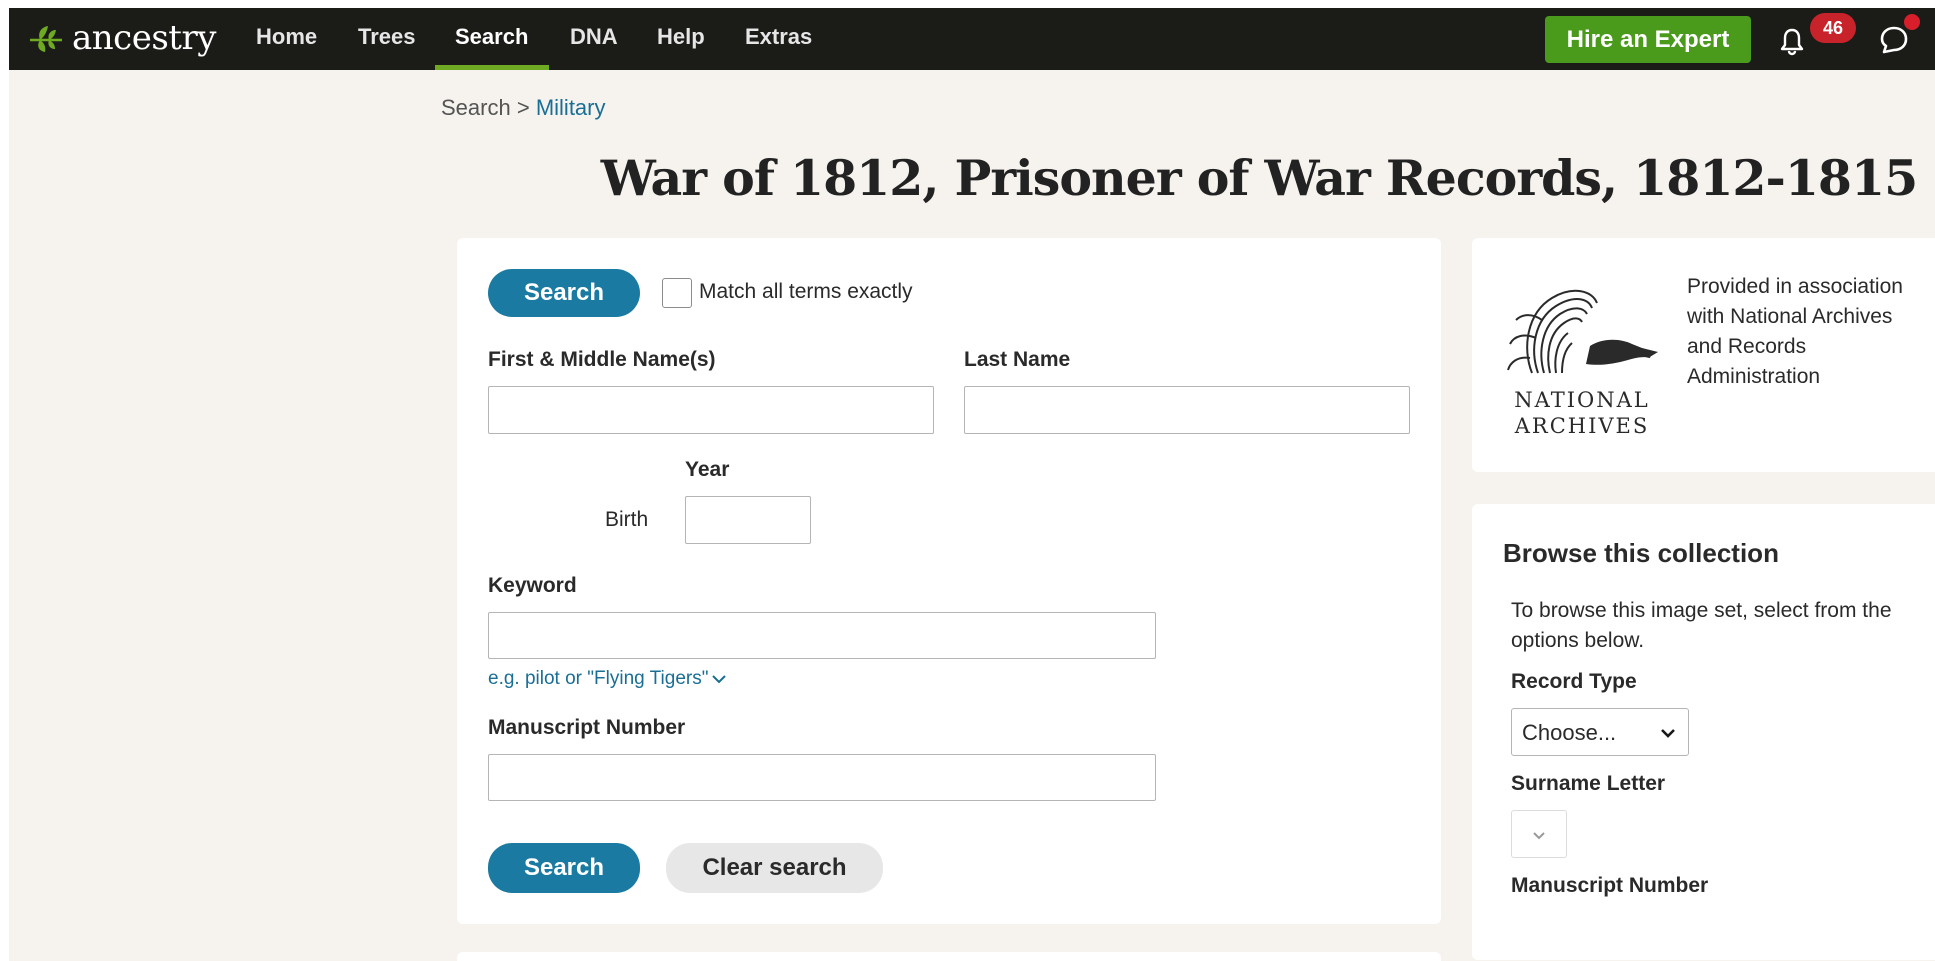  What do you see at coordinates (1582, 426) in the screenshot?
I see `logo-line-archives: ARCHIVES` at bounding box center [1582, 426].